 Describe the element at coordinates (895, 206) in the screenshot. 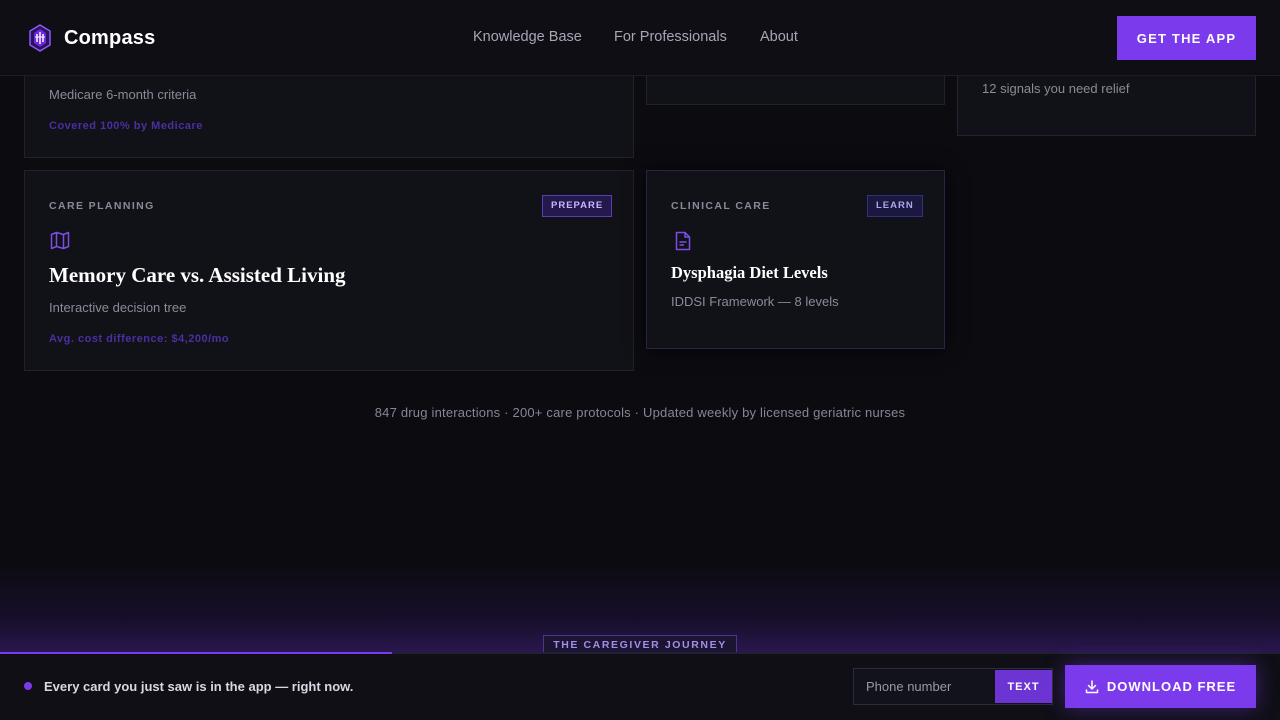

I see `learn-badge: LEARN` at that location.